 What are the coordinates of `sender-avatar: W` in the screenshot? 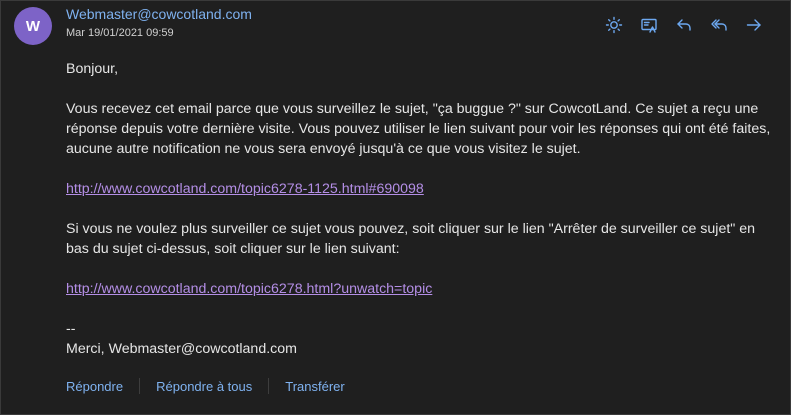 It's located at (33, 26).